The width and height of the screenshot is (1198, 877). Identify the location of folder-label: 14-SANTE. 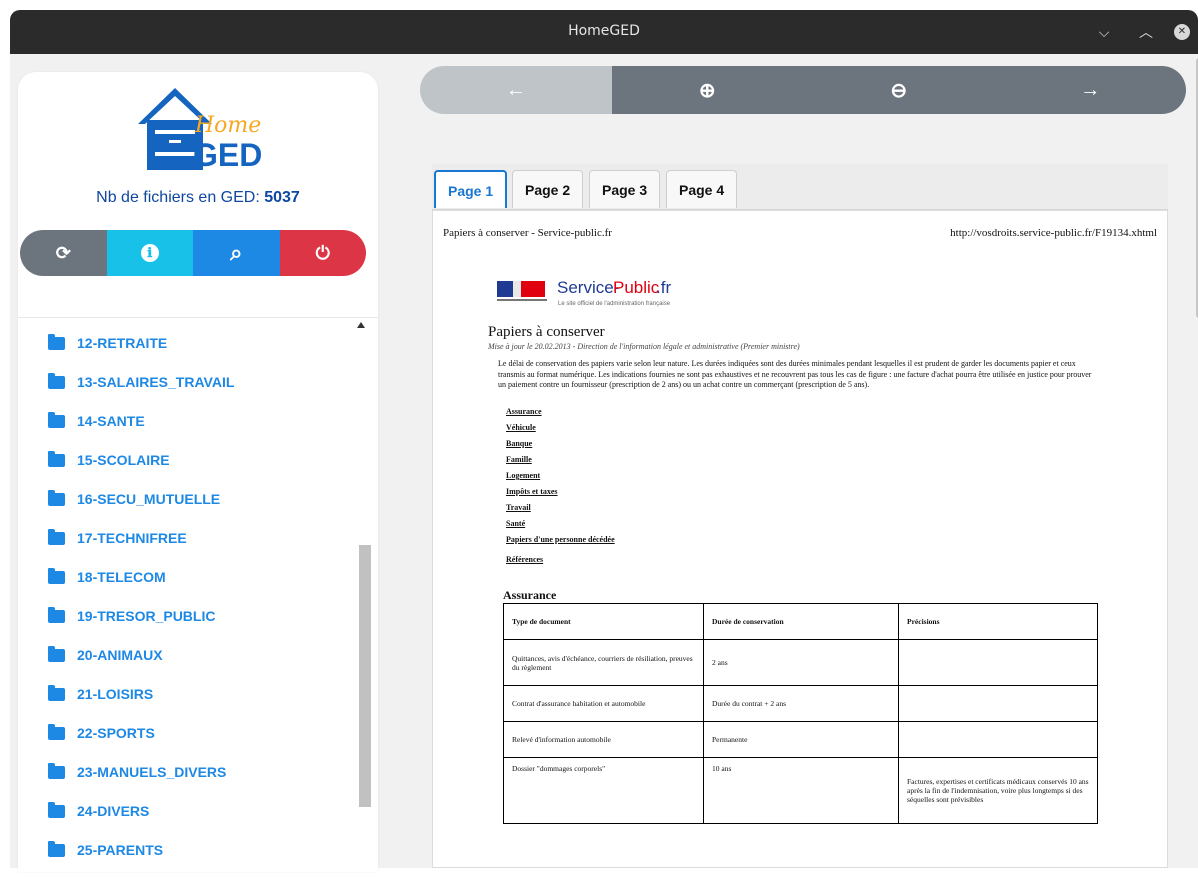
(111, 421).